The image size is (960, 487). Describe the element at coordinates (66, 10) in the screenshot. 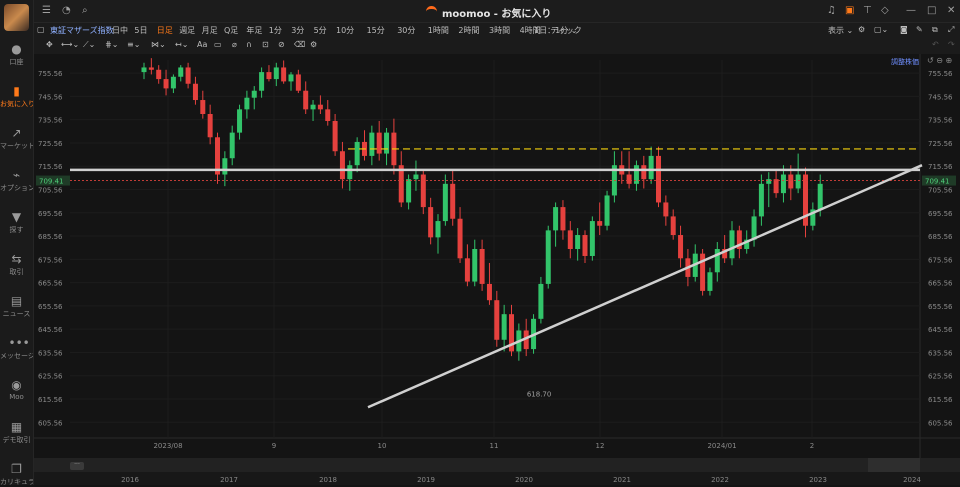

I see `bell-icon: ◔` at that location.